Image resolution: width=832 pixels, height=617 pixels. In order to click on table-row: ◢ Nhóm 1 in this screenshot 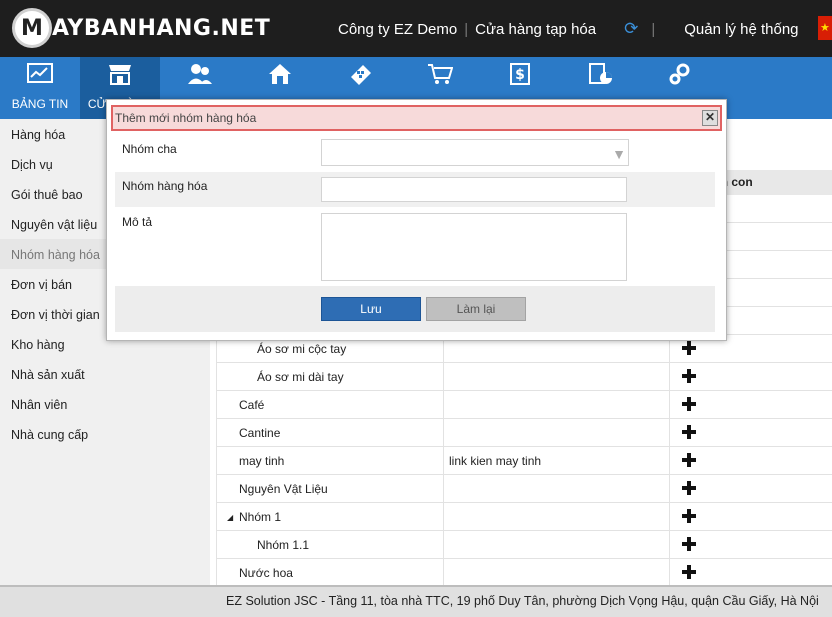, I will do `click(524, 517)`.